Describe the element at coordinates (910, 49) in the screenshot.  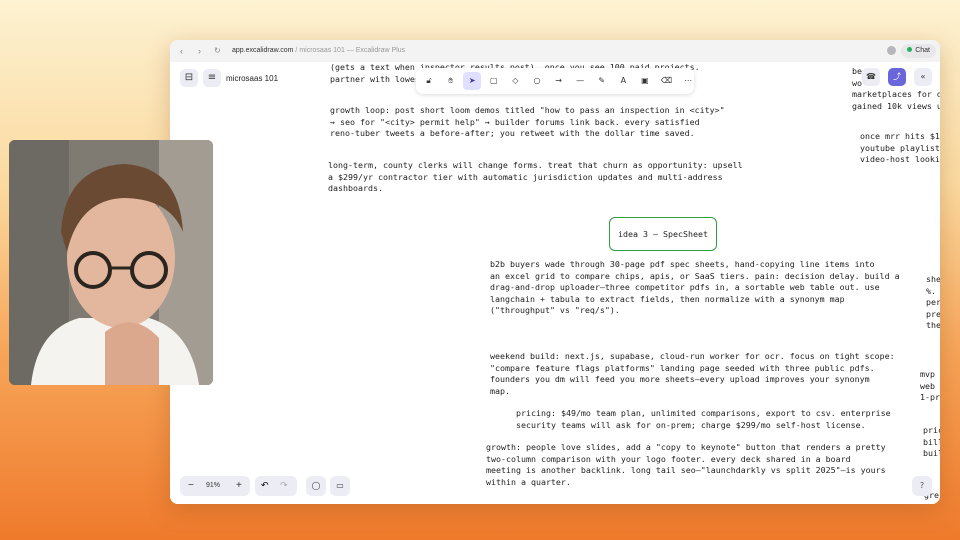
I see `chat-icon` at that location.